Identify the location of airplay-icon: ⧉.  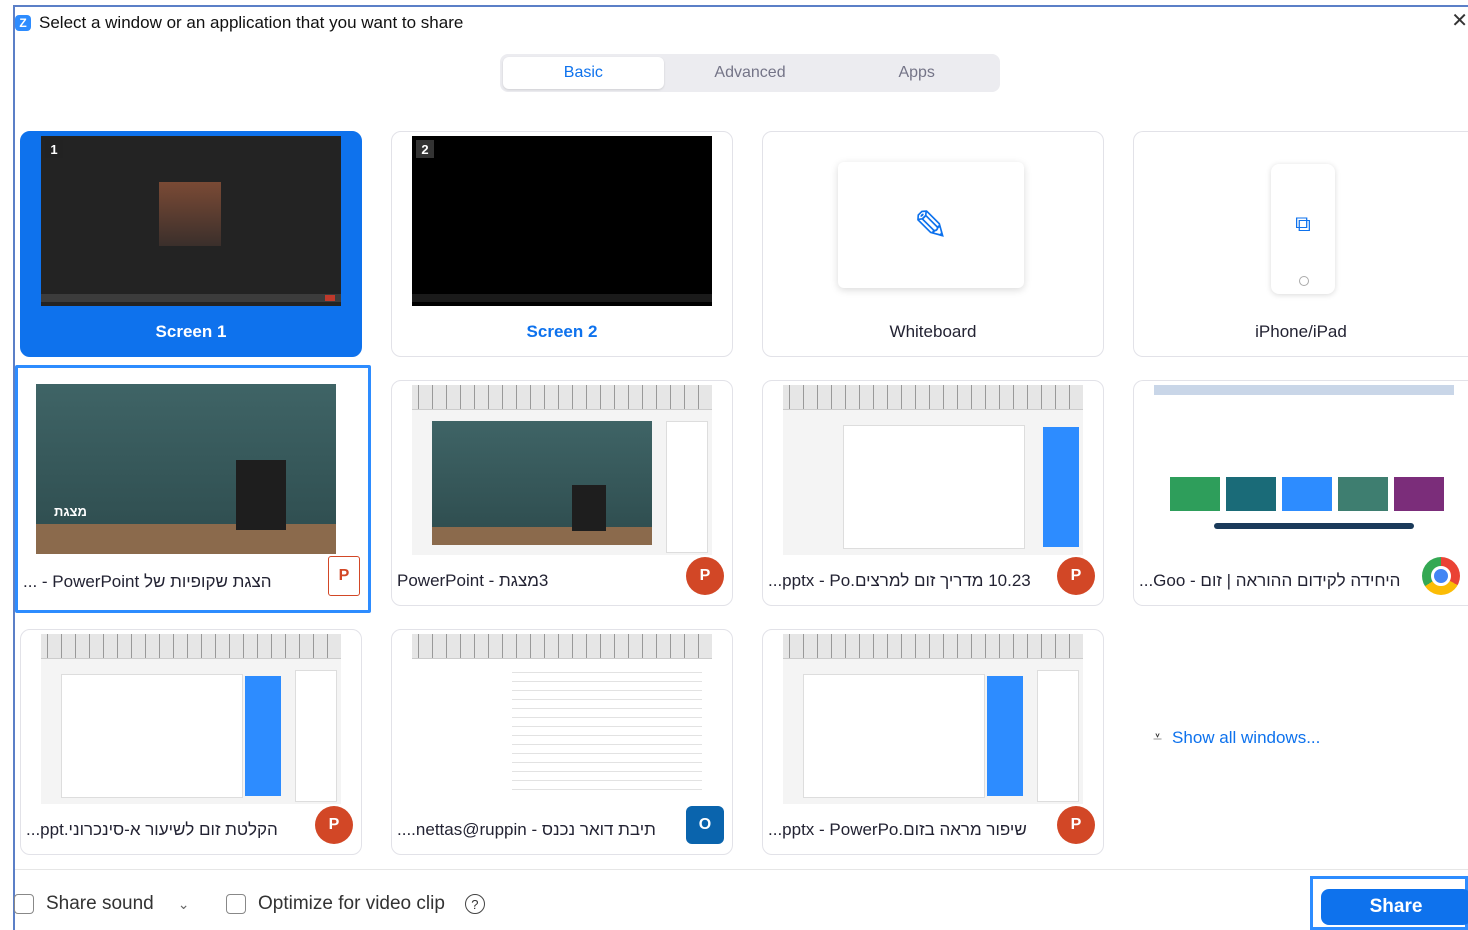
(1303, 223).